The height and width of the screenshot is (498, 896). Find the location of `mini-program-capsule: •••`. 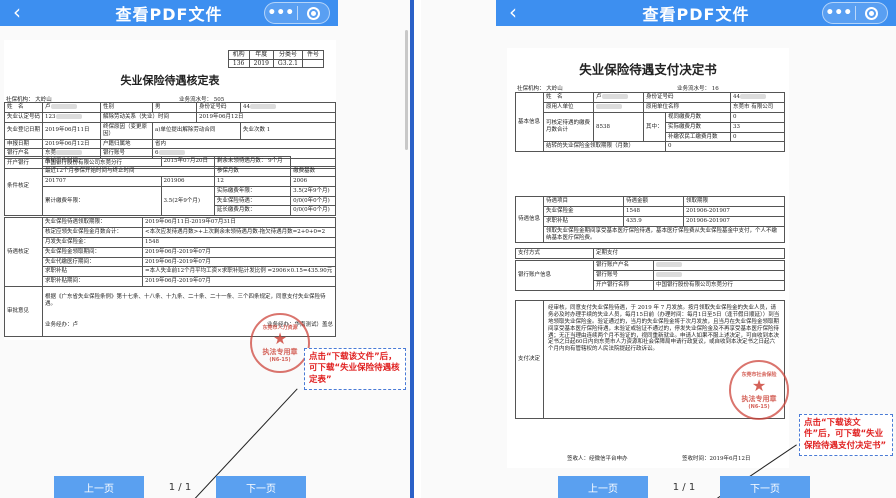

mini-program-capsule: ••• is located at coordinates (297, 13).